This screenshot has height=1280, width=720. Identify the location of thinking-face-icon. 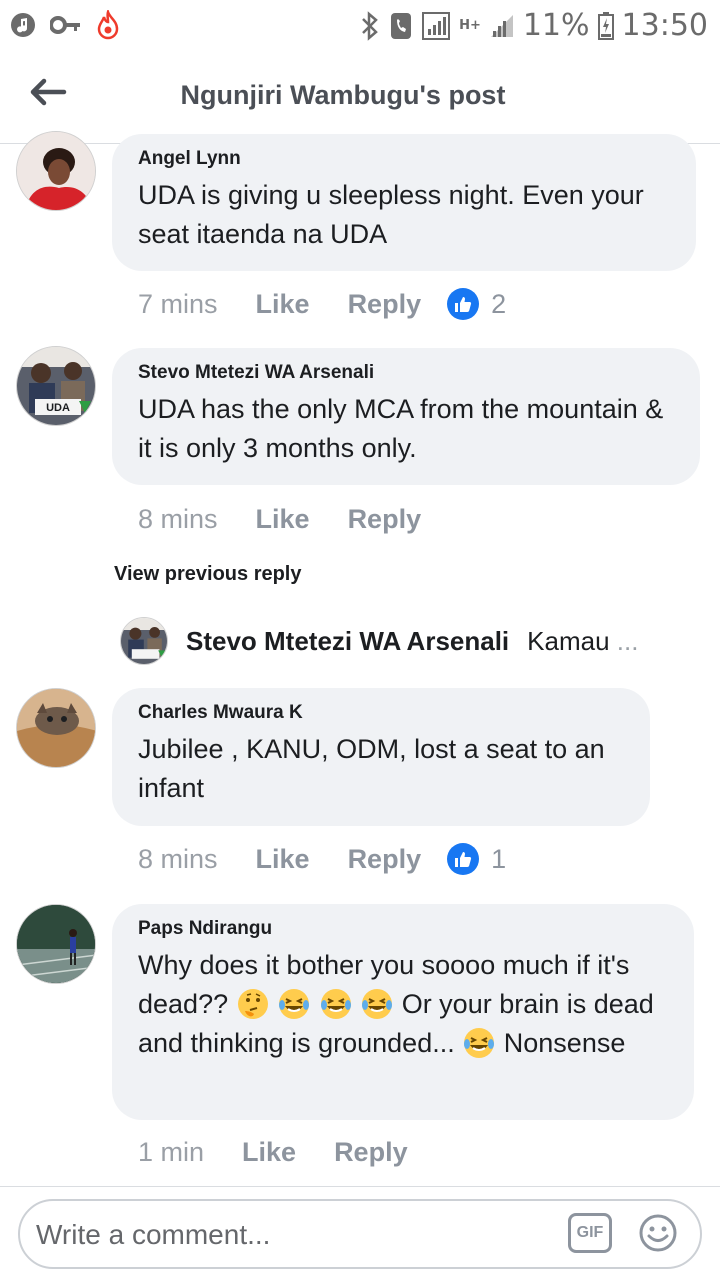
(252, 1004).